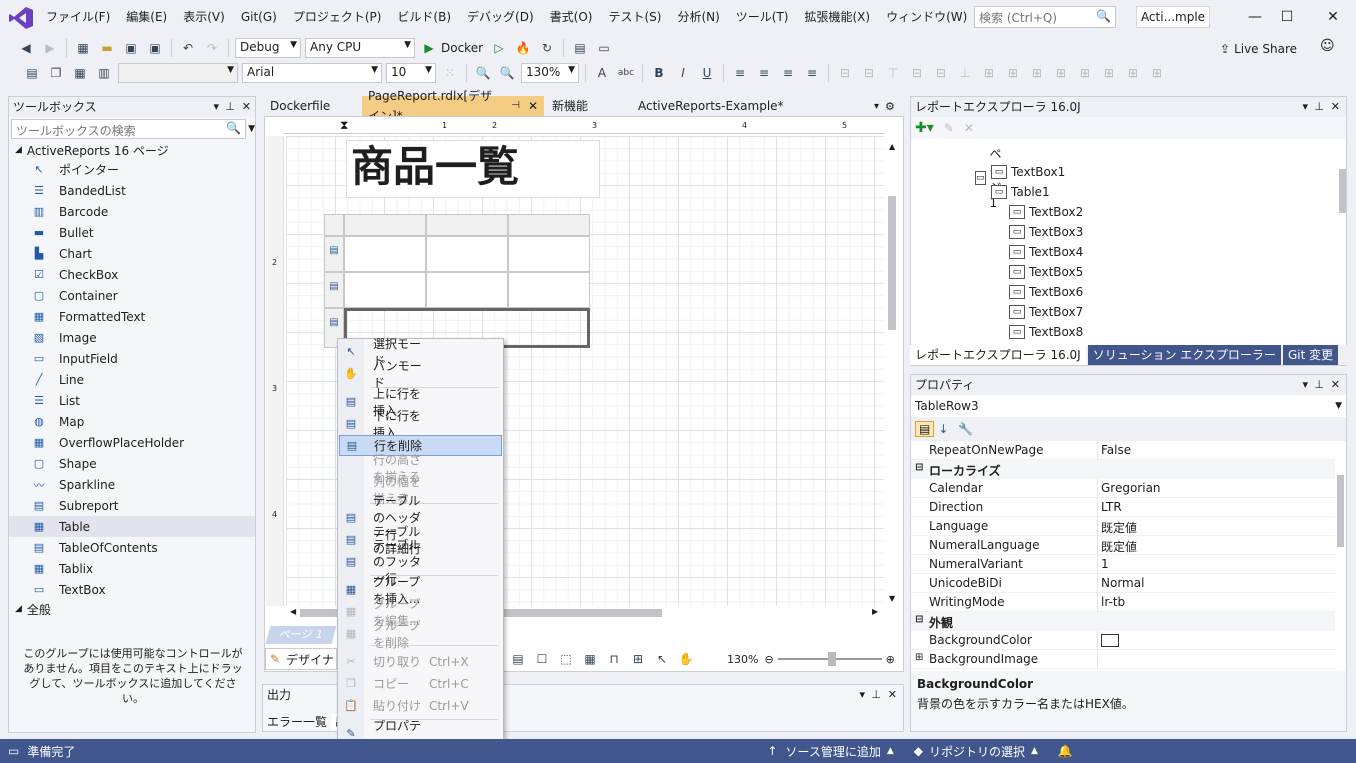 This screenshot has height=763, width=1356. Describe the element at coordinates (420, 562) in the screenshot. I see `context-menu-item: ▤ テーブルのフッター行` at that location.